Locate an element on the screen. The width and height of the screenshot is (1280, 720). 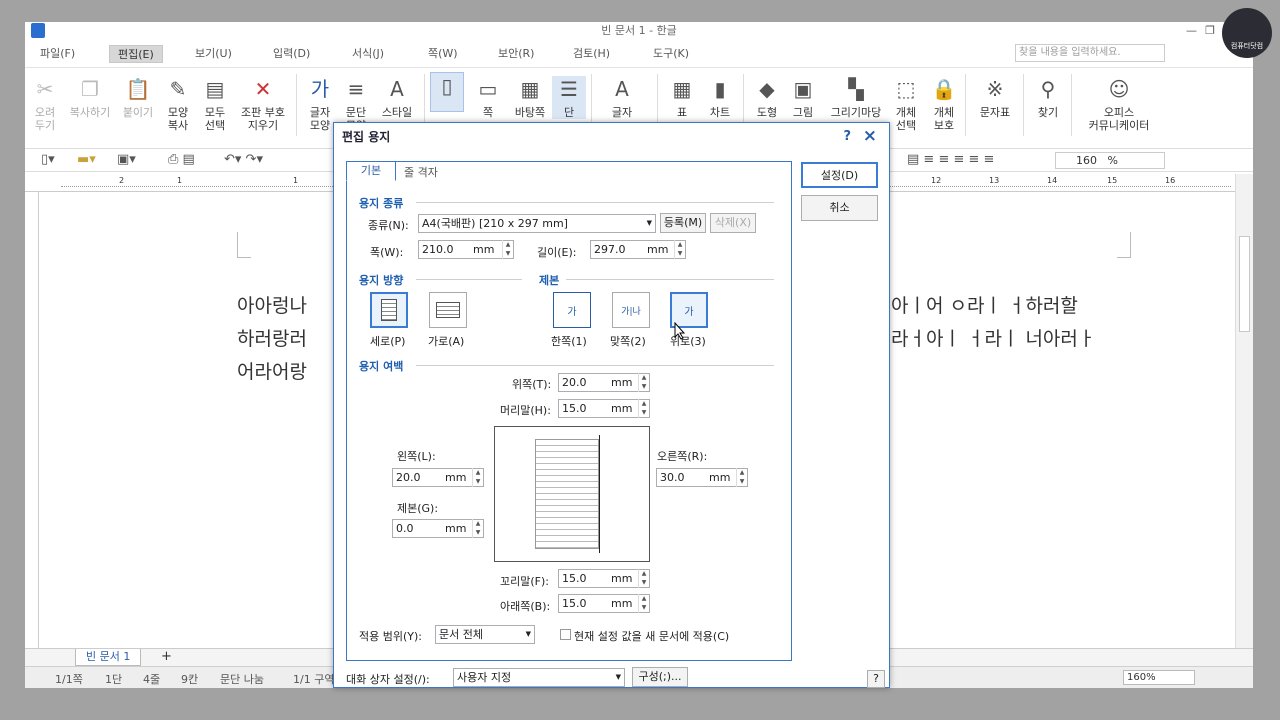
bottom-margin-spinner: ▲ ▼ is located at coordinates (643, 603).